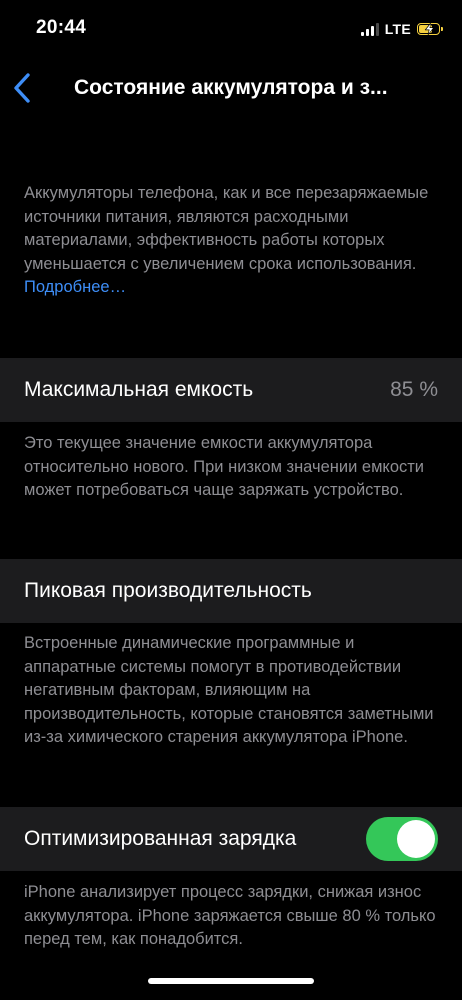  I want to click on status-bar: 20:44 LTE, so click(231, 29).